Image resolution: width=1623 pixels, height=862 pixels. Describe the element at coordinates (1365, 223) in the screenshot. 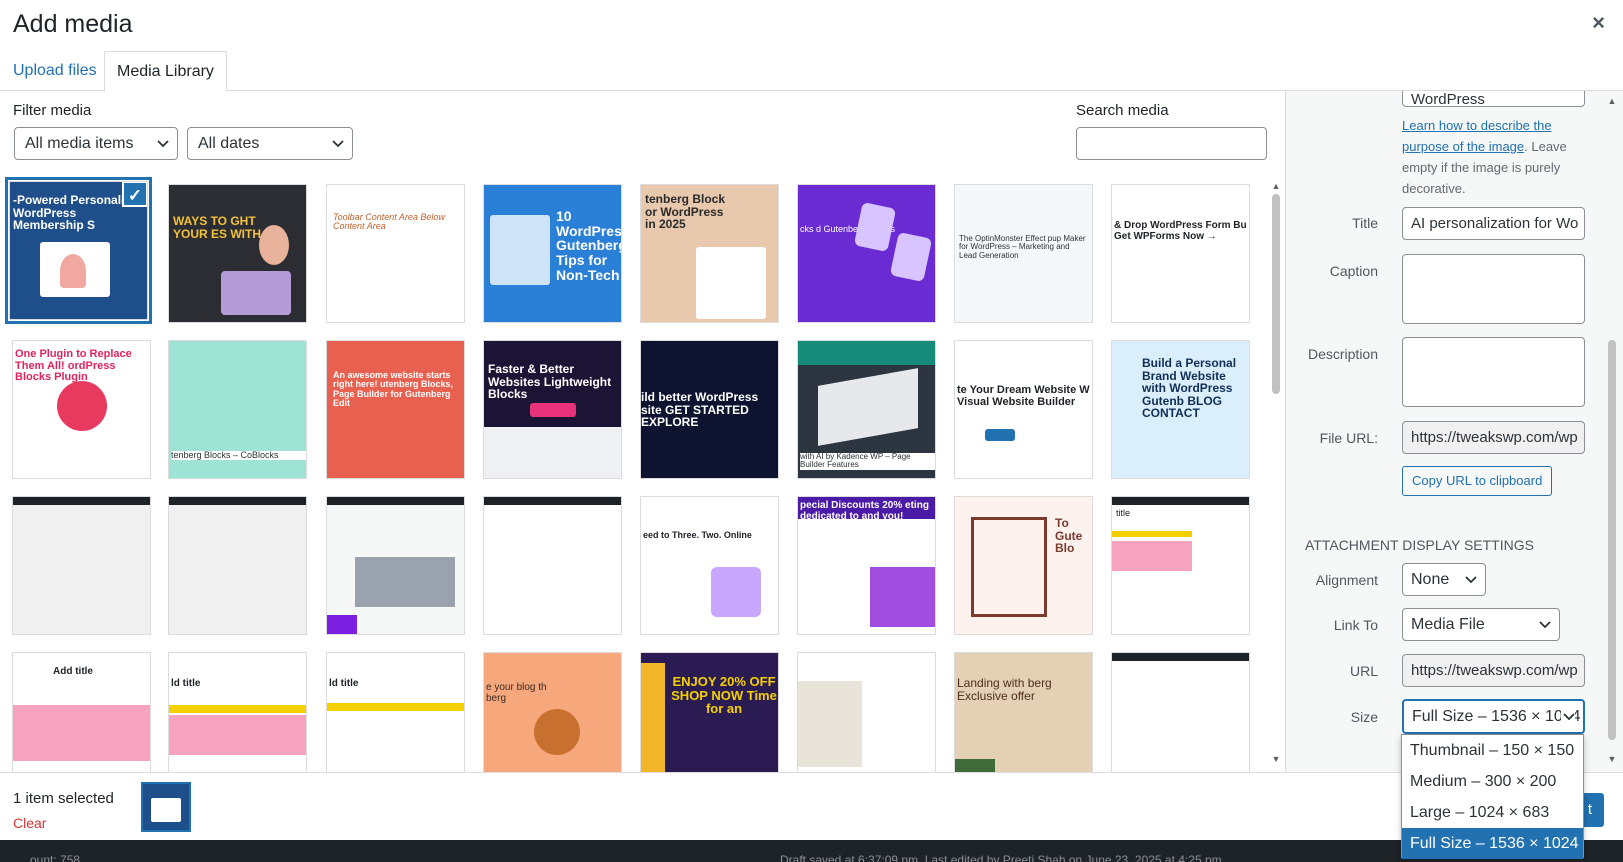

I see `title-label: Title` at that location.